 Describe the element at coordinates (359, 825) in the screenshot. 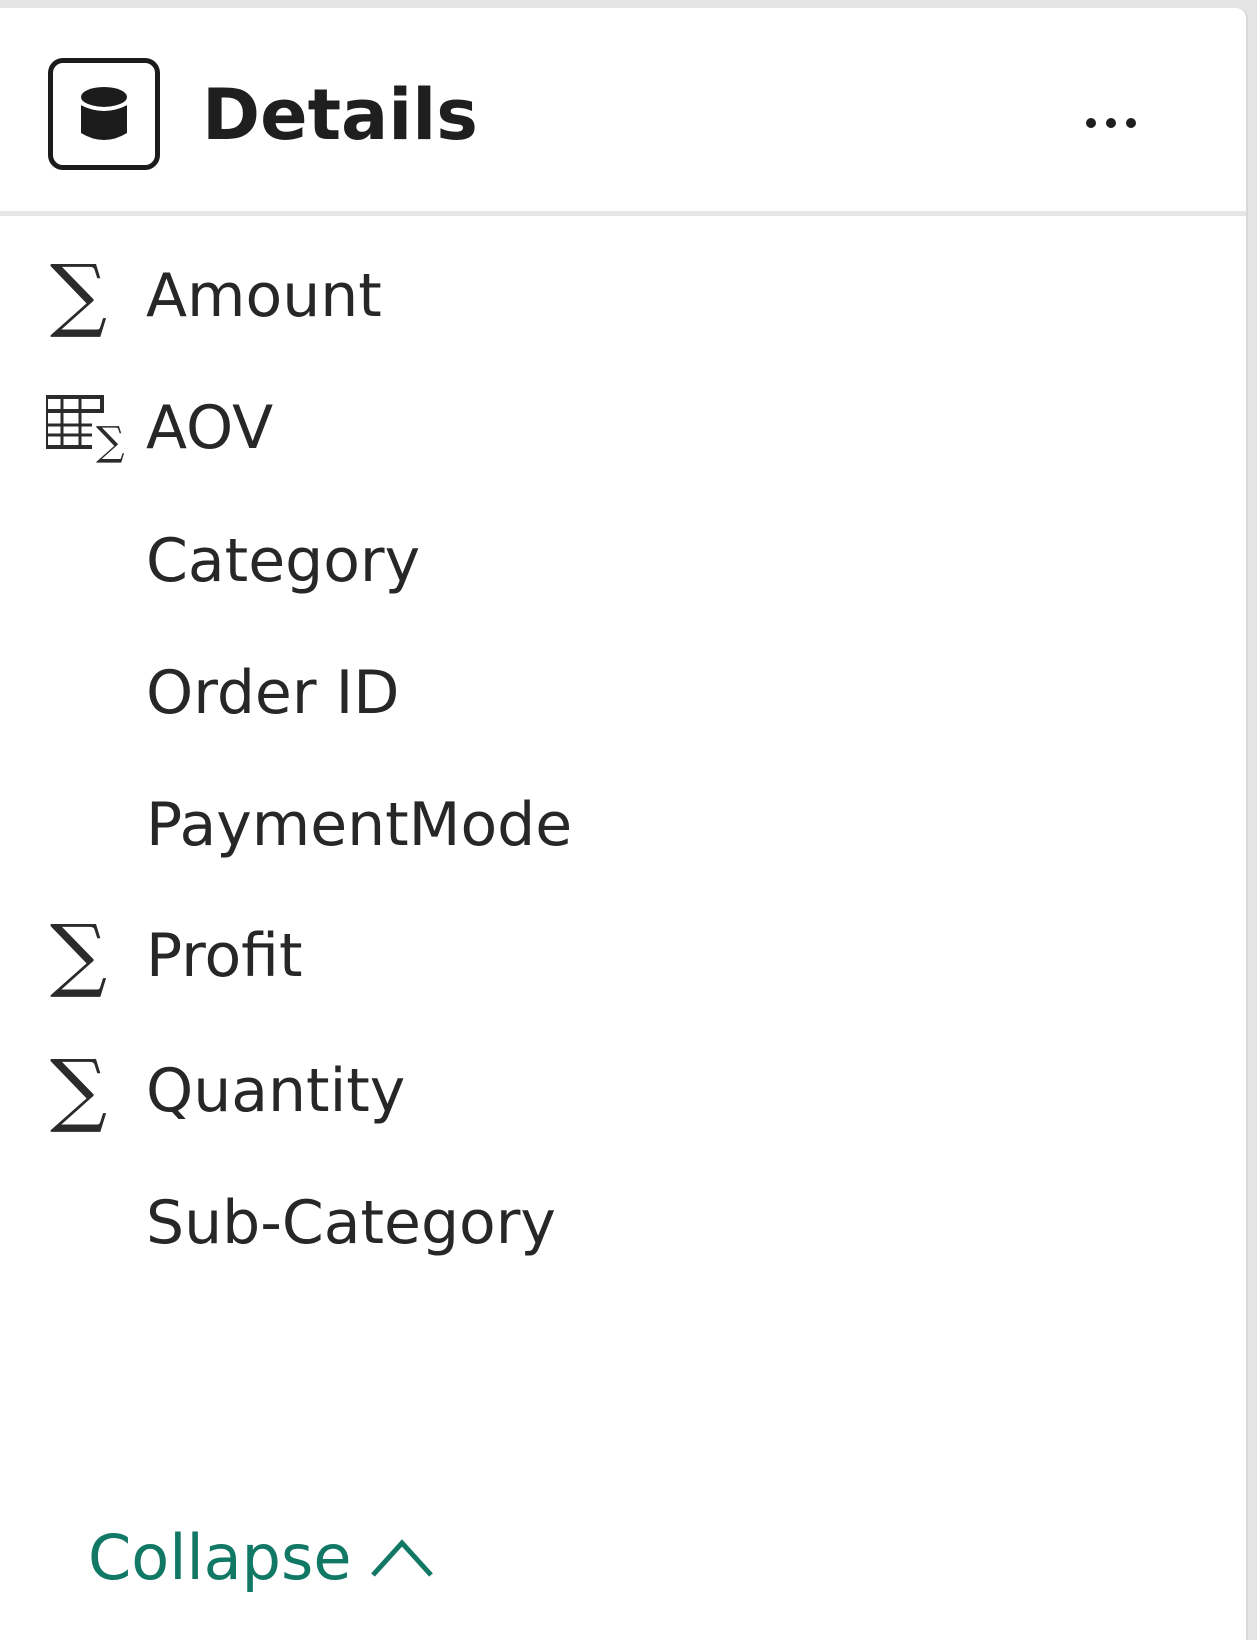

I see `field-label: PaymentMode` at that location.